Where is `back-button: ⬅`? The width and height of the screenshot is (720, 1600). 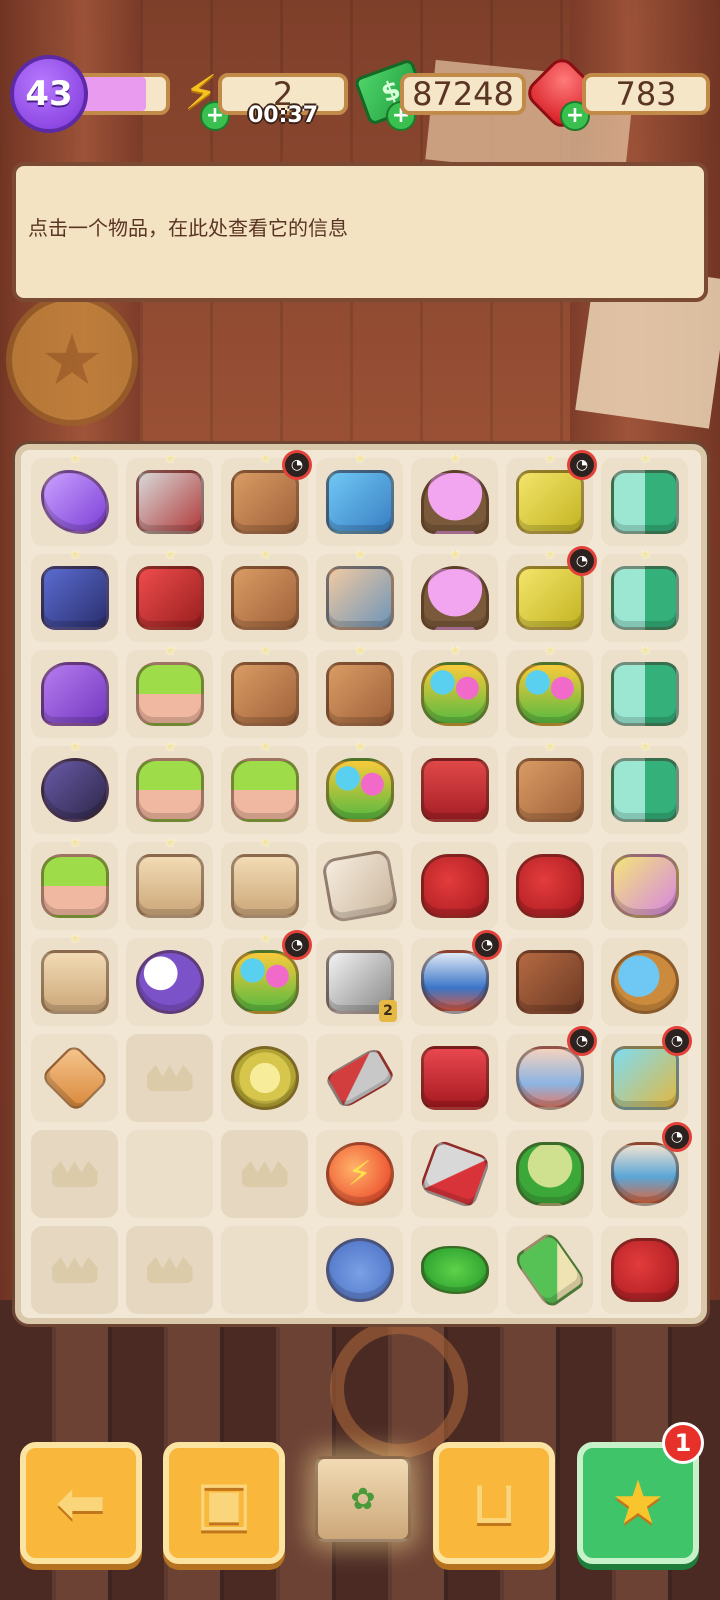
back-button: ⬅ is located at coordinates (81, 1503).